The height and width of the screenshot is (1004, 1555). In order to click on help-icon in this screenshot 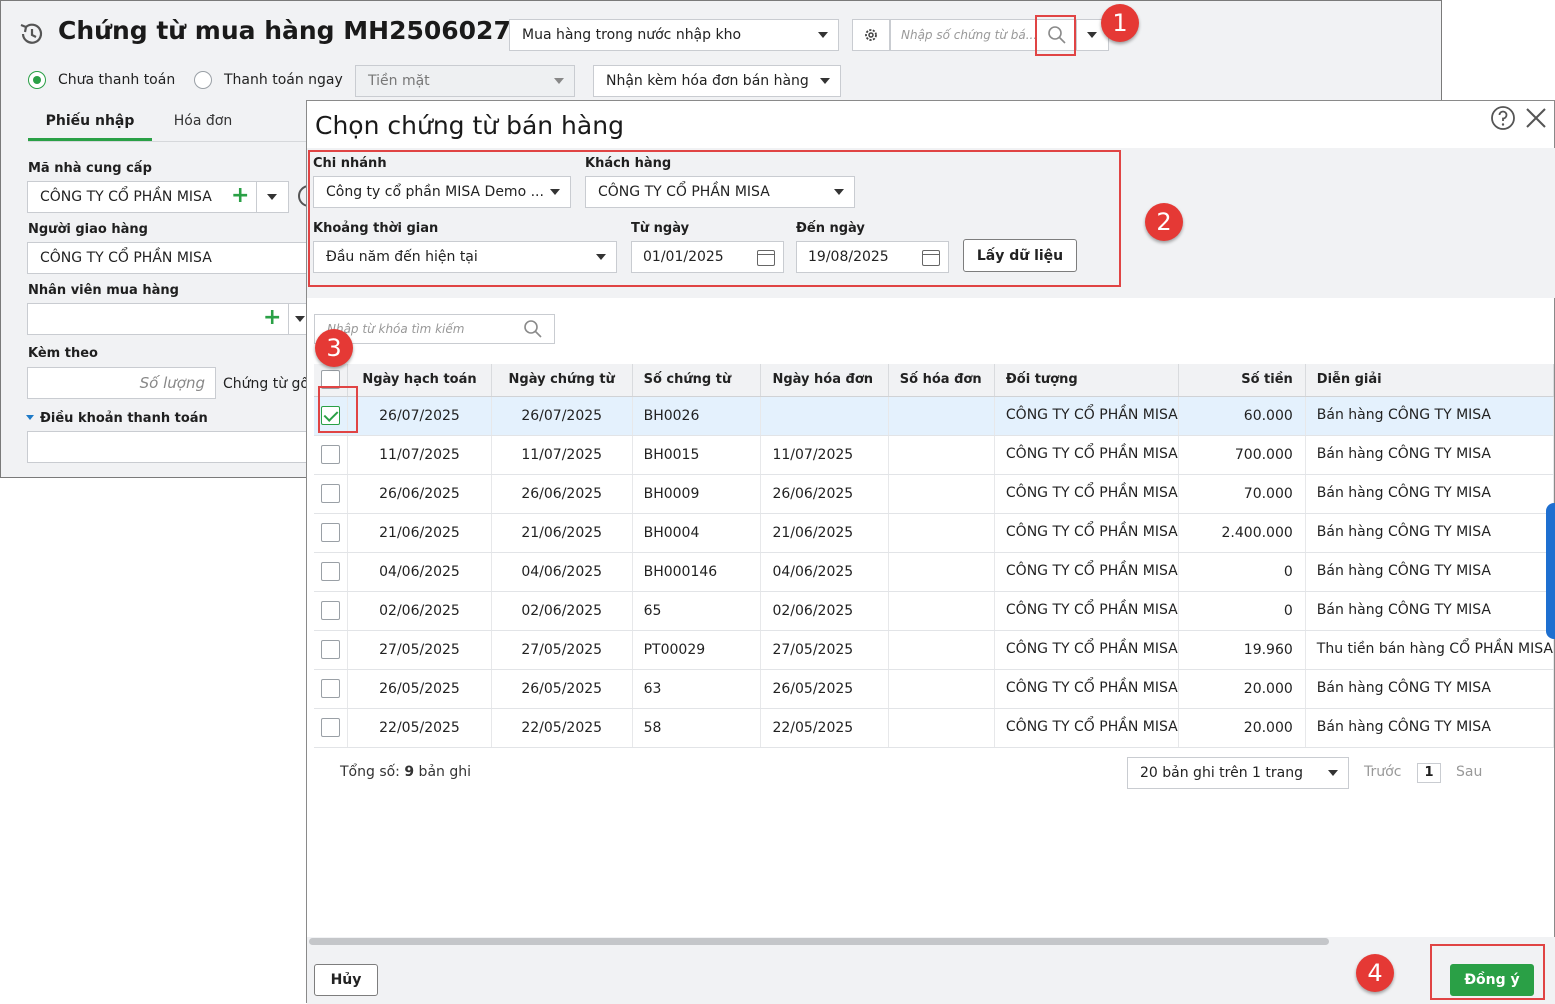, I will do `click(1503, 118)`.